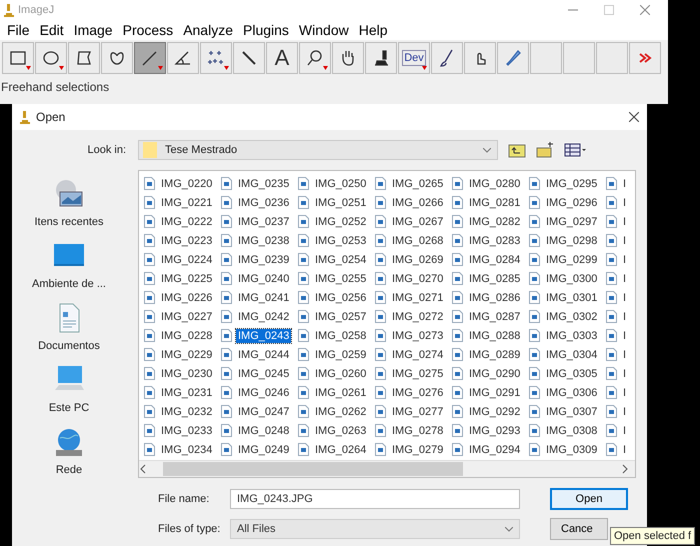 This screenshot has height=546, width=700. I want to click on image-filename: IMG_0236, so click(264, 203).